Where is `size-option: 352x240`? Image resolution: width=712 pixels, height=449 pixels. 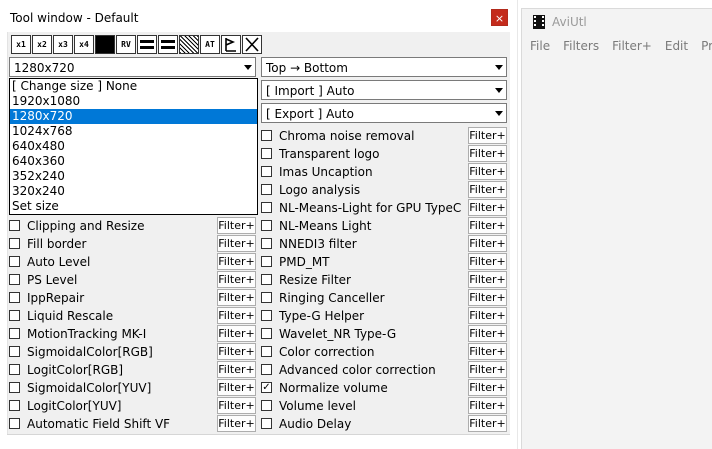 size-option: 352x240 is located at coordinates (133, 176).